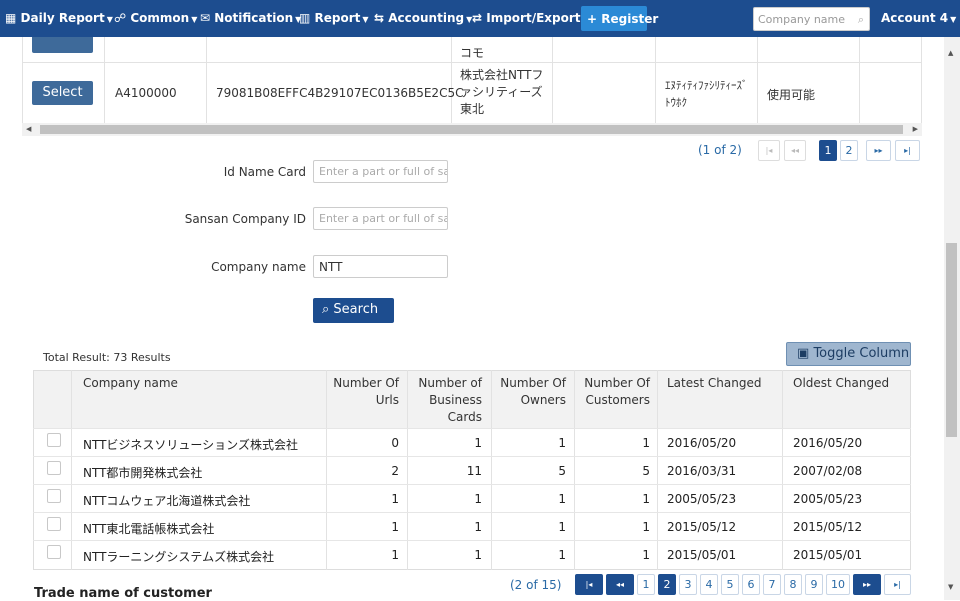 The width and height of the screenshot is (960, 601). I want to click on scroll-right-icon: ▶, so click(915, 129).